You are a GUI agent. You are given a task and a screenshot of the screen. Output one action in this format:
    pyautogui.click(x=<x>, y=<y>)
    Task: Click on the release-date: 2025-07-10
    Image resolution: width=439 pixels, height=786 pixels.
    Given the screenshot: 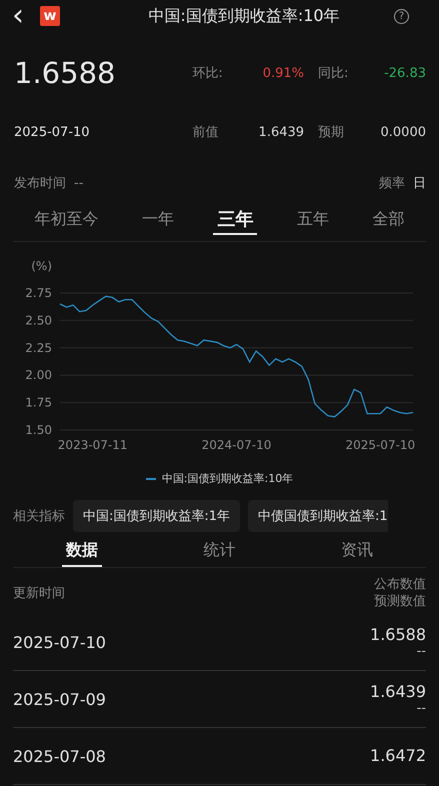 What is the action you would take?
    pyautogui.click(x=52, y=132)
    